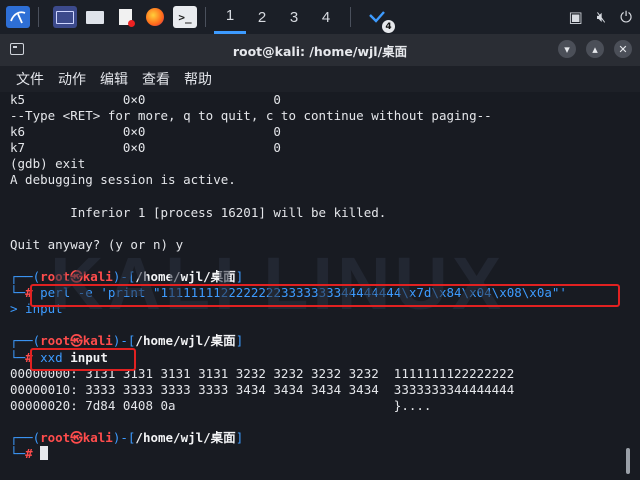  Describe the element at coordinates (72, 79) in the screenshot. I see `menu-action: 动作` at that location.